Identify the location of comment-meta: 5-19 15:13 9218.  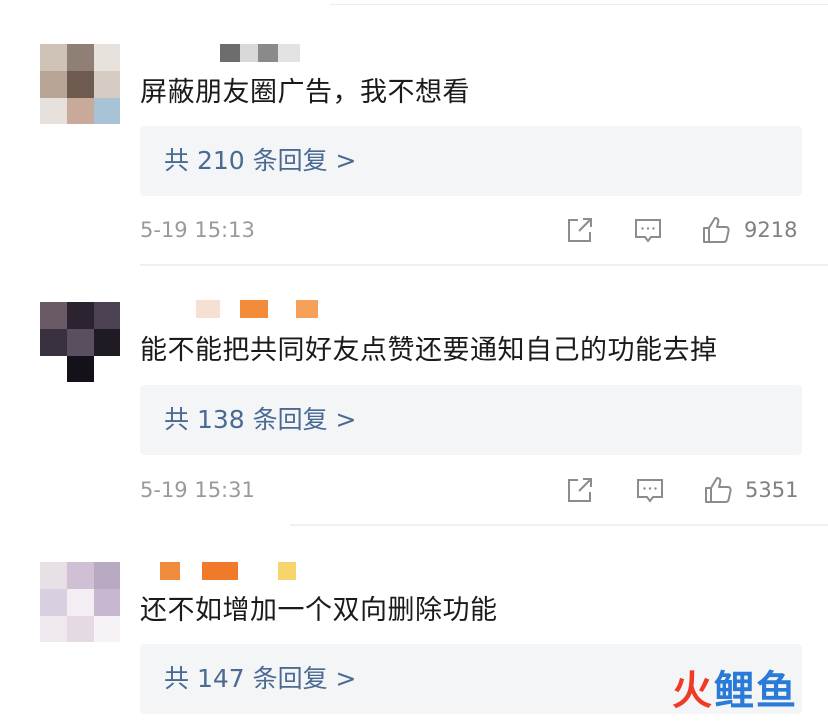
(471, 231).